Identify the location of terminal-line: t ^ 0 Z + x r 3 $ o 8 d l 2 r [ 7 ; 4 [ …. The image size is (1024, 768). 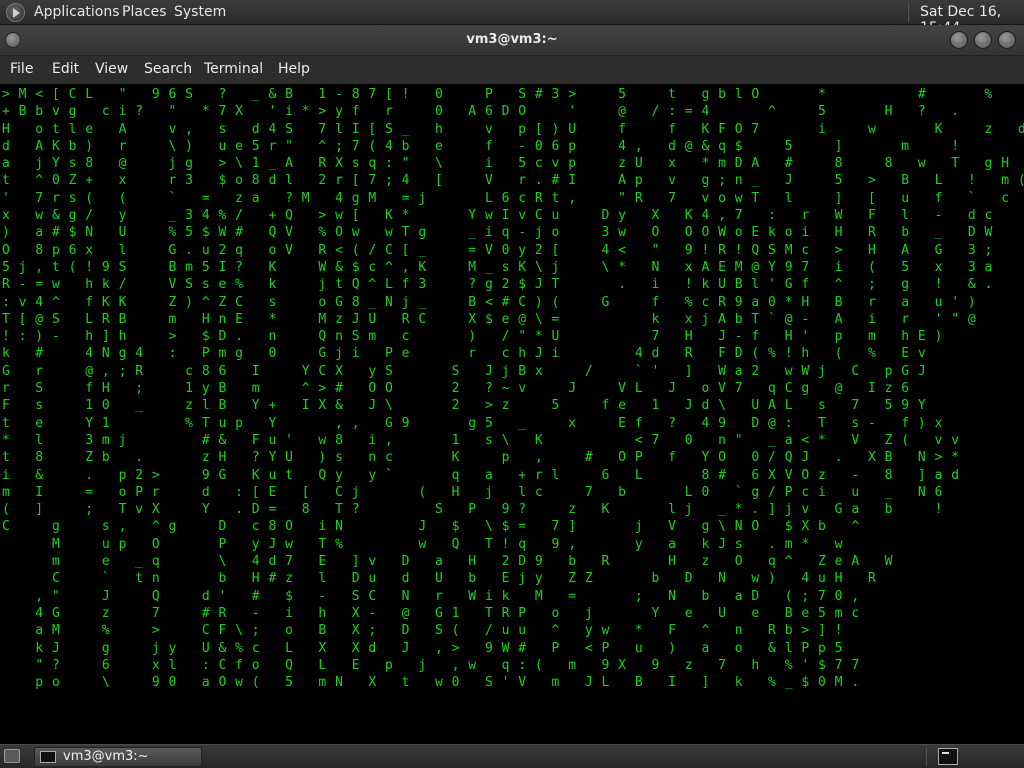
(513, 181).